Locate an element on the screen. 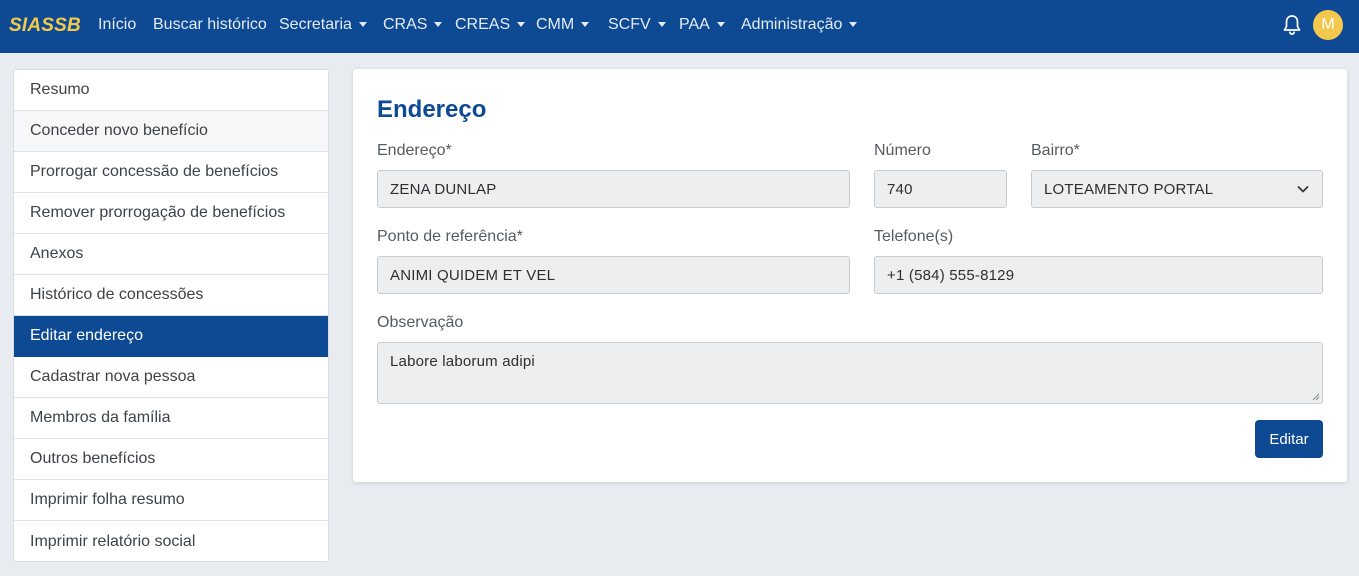  sidebar-item-remover-prorrogacao: Remover prorrogação de benefícios is located at coordinates (171, 213).